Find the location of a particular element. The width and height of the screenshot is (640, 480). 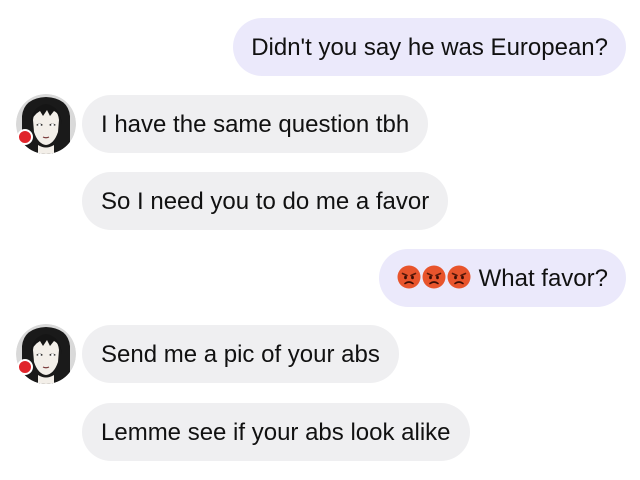

incoming-message-bubble: I have the same question tbh is located at coordinates (255, 124).